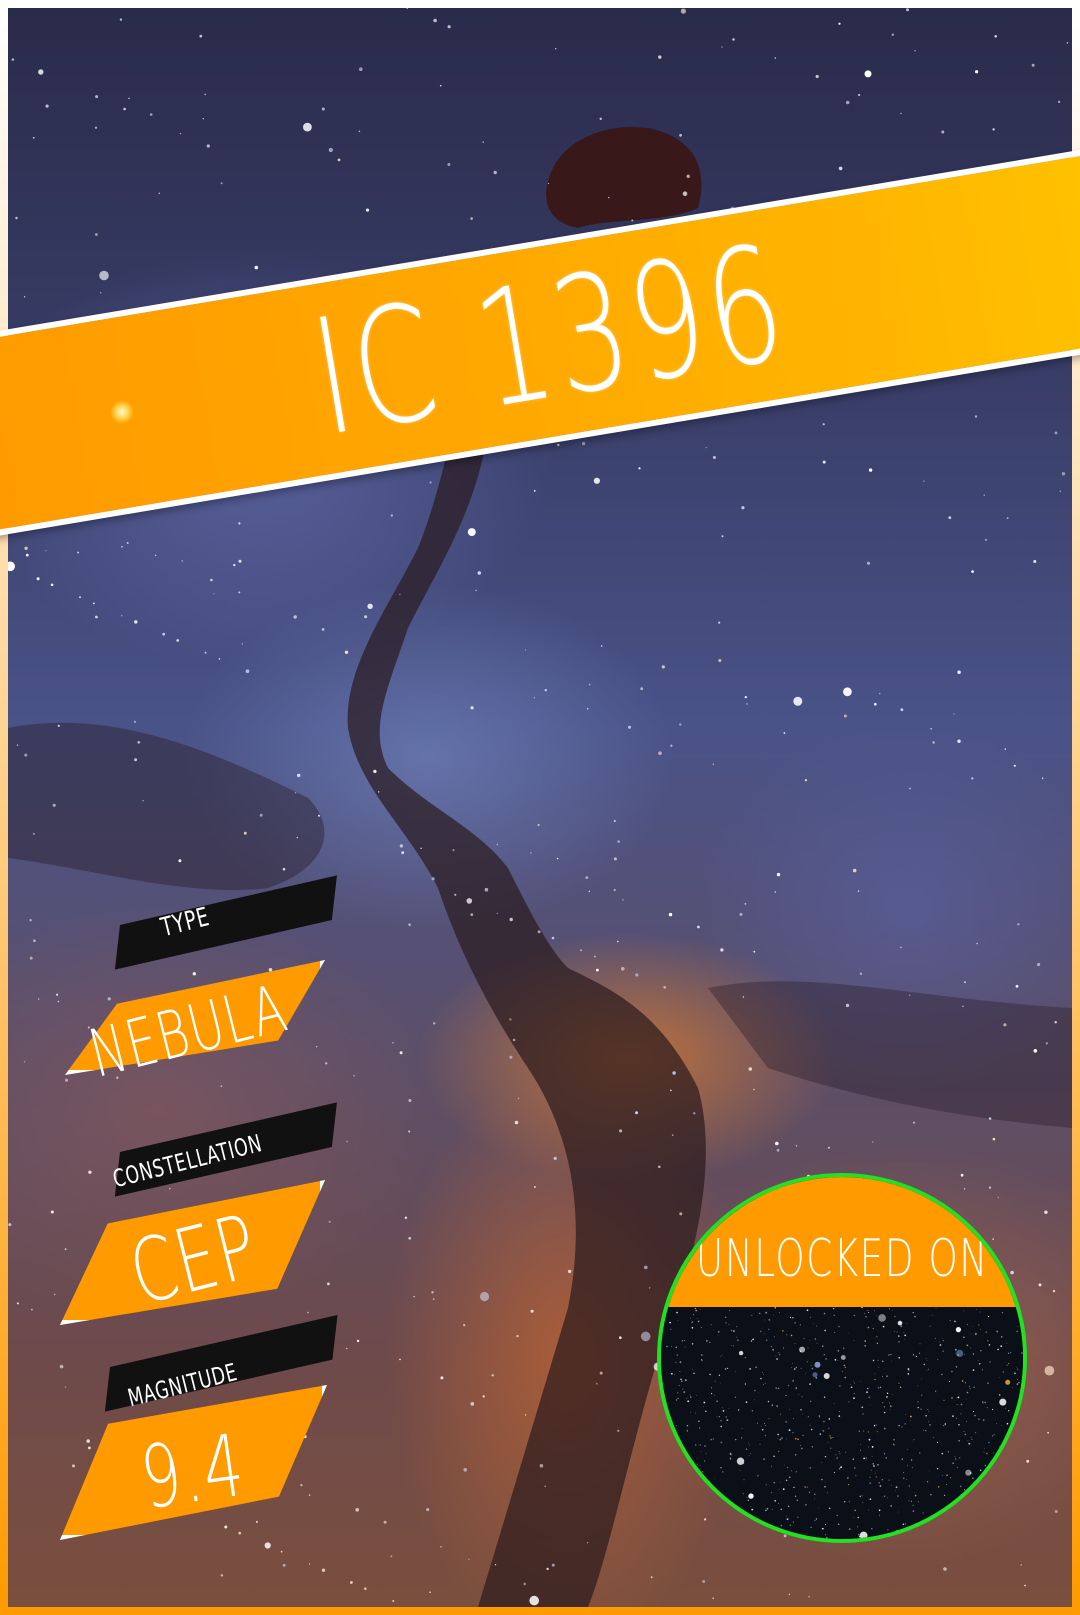  I want to click on unlock-badge: UNLOCKED ON, so click(842, 1358).